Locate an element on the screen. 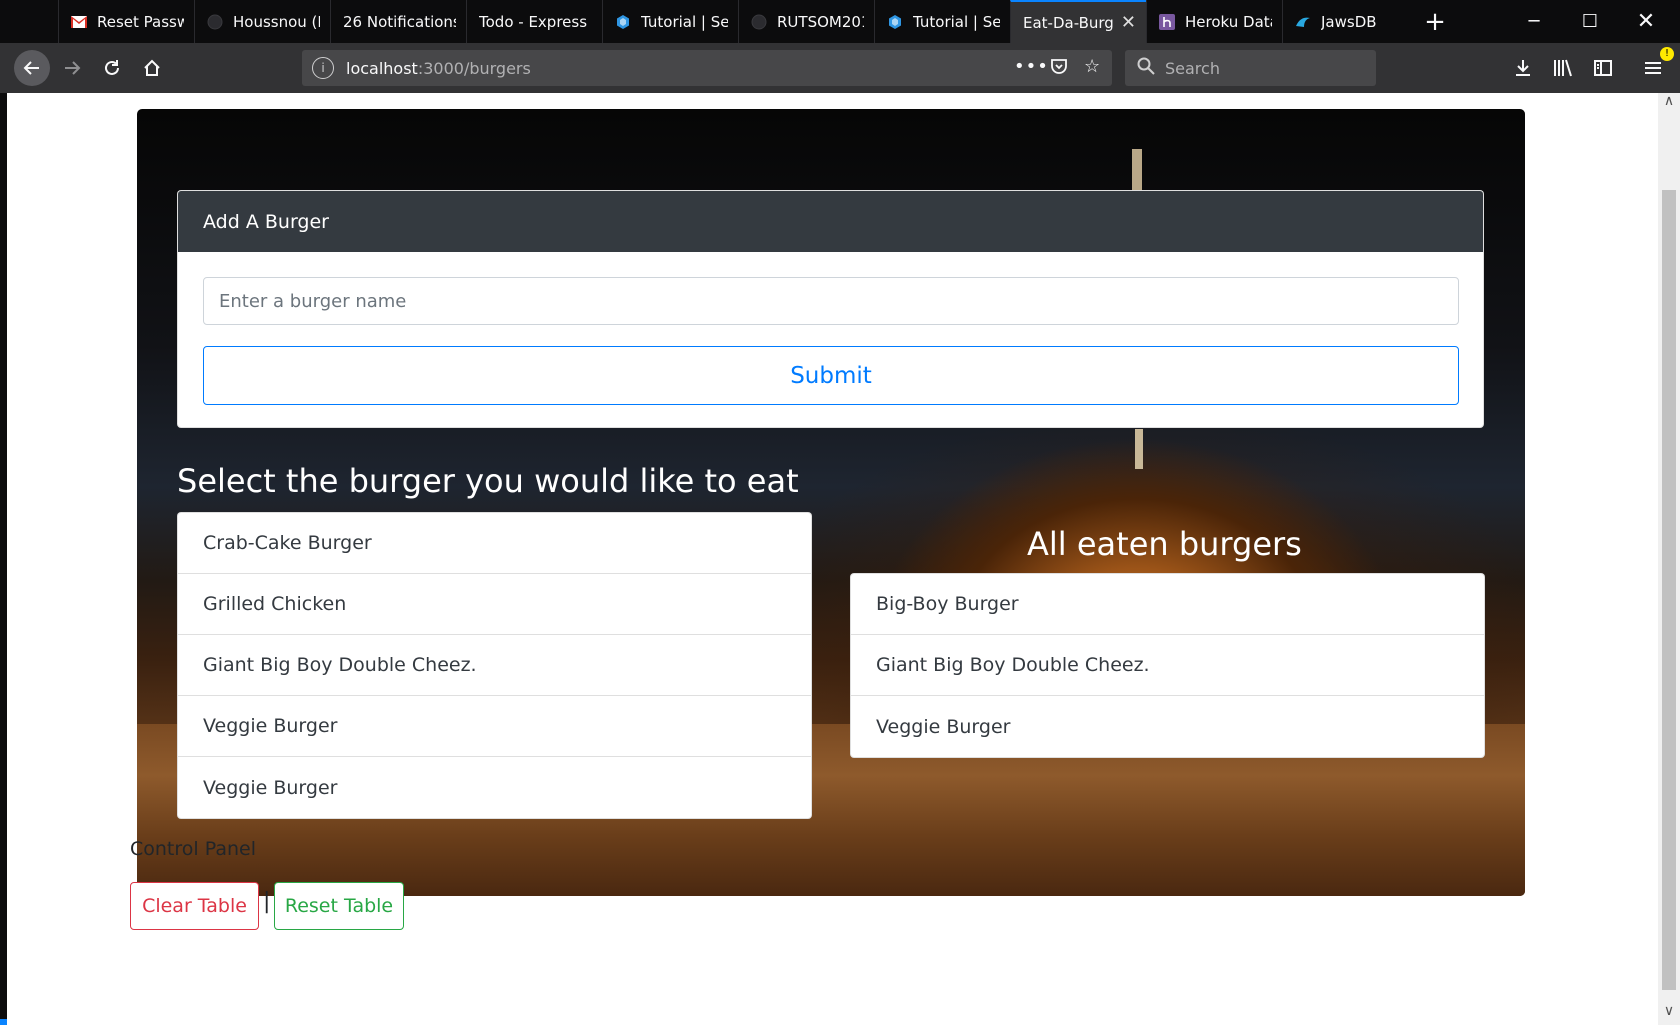 The height and width of the screenshot is (1025, 1680). vertical-scrollbar: ∧ ∨ is located at coordinates (1669, 559).